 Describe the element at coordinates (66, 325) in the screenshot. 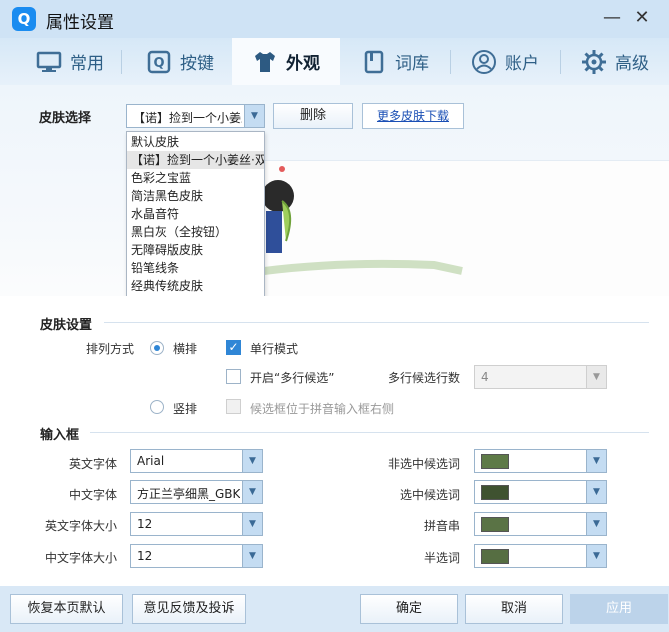

I see `skin-settings-title: 皮肤设置` at that location.